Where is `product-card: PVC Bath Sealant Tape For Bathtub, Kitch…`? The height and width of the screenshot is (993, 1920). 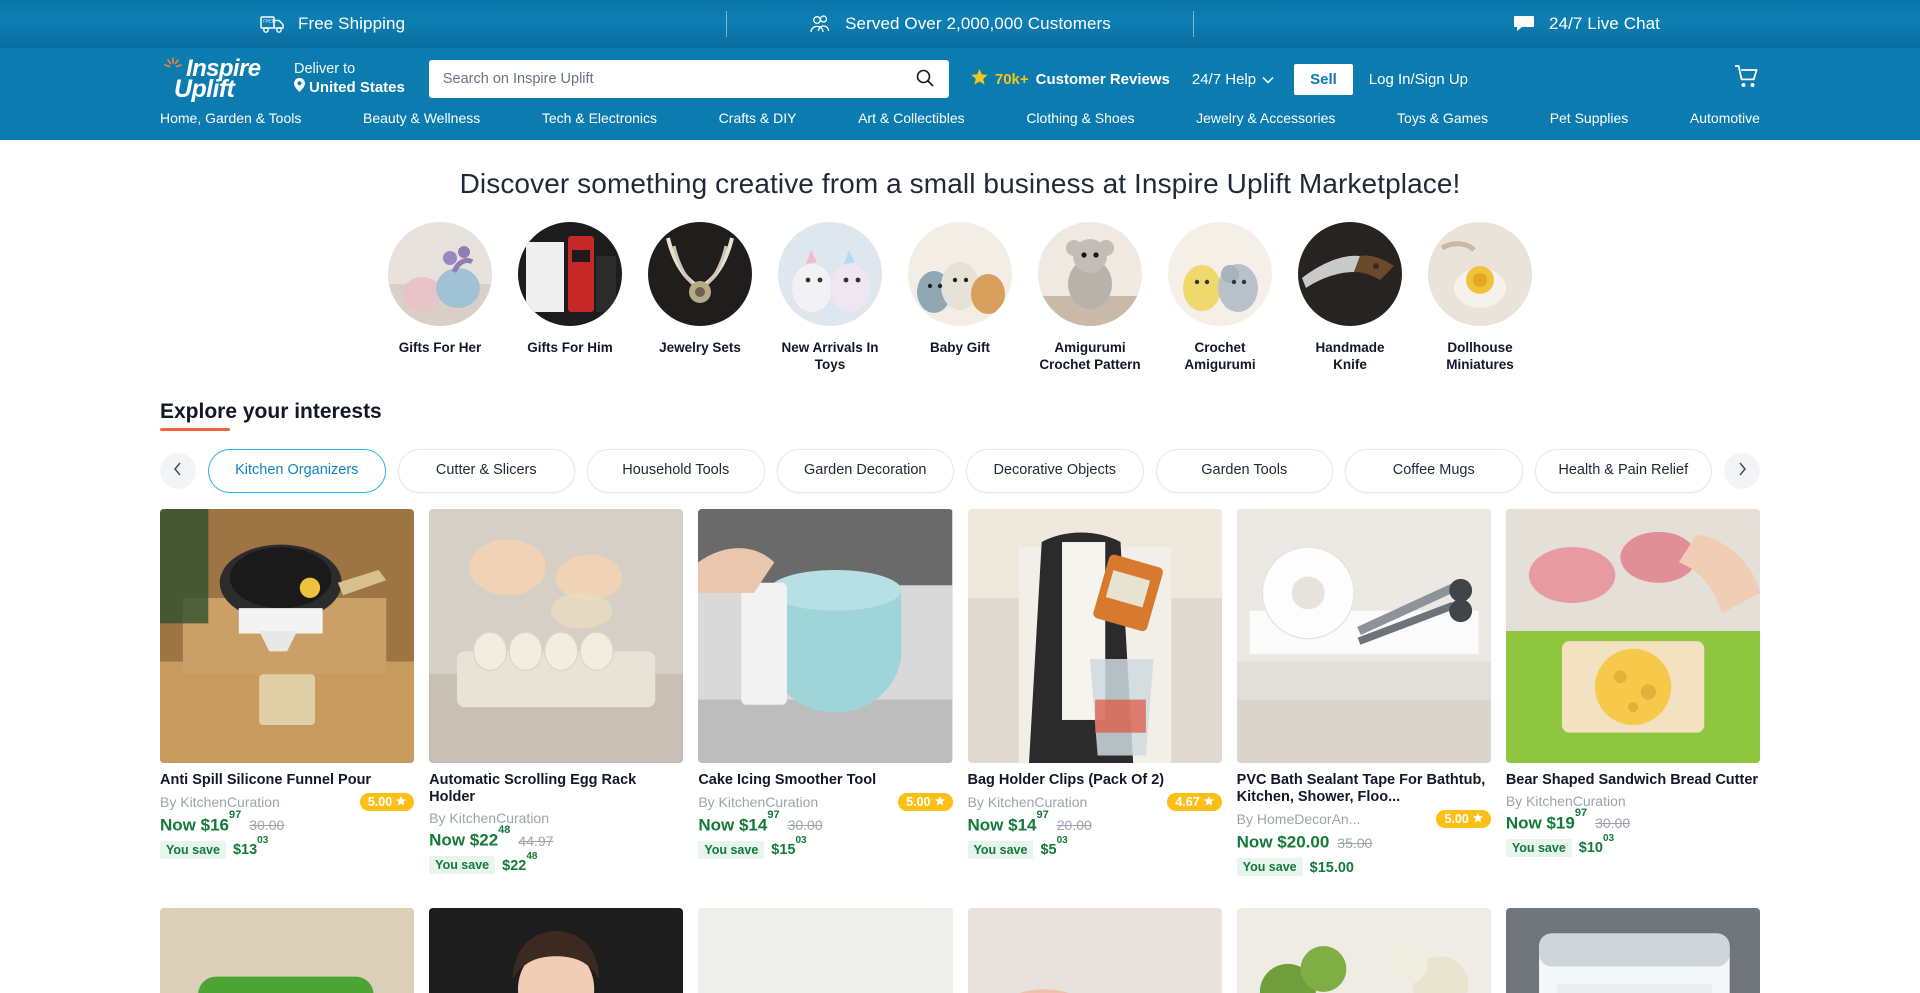
product-card: PVC Bath Sealant Tape For Bathtub, Kitch… is located at coordinates (1363, 692).